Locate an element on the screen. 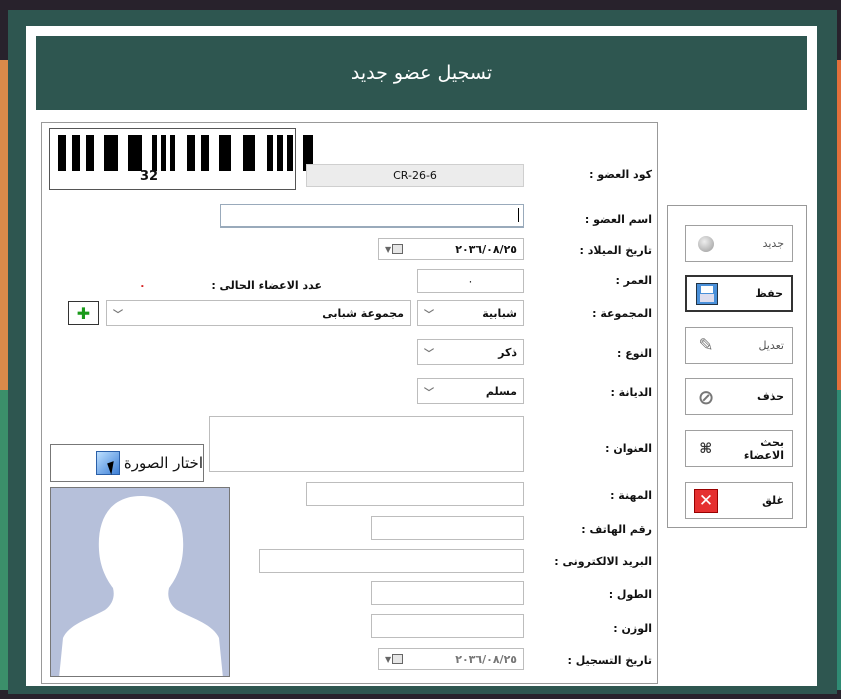  delete-button-label: حذف is located at coordinates (770, 396).